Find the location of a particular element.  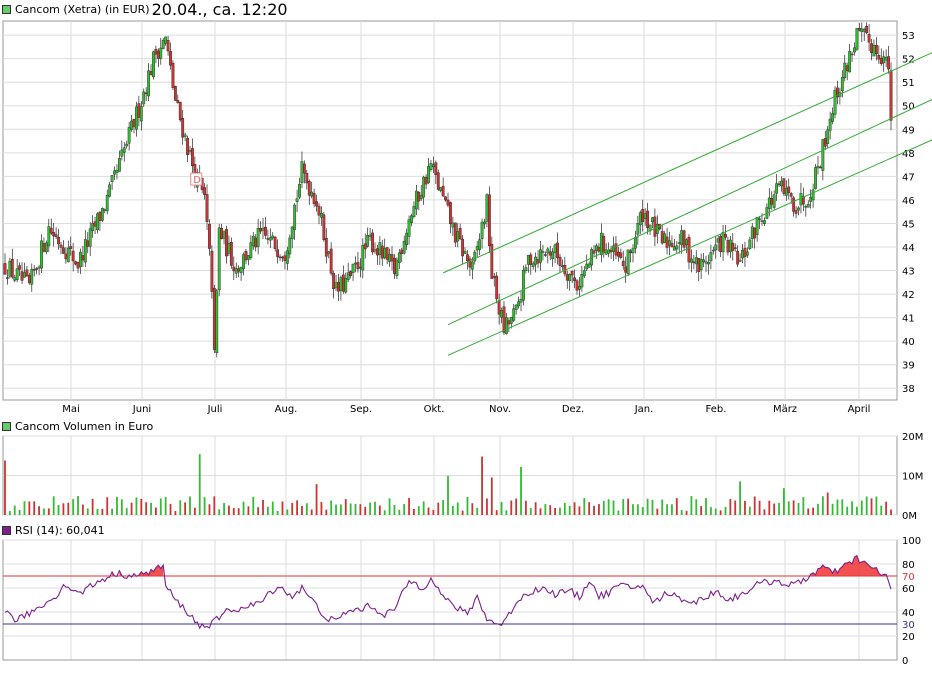

price-legend-swatch is located at coordinates (6, 9).